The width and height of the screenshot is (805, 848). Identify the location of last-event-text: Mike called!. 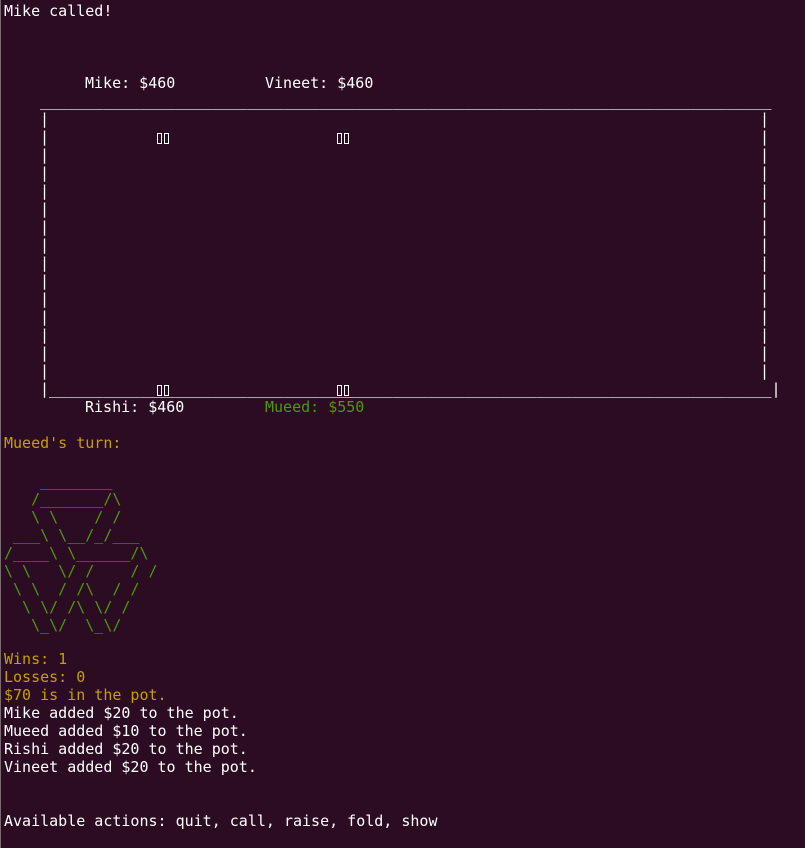
(58, 11).